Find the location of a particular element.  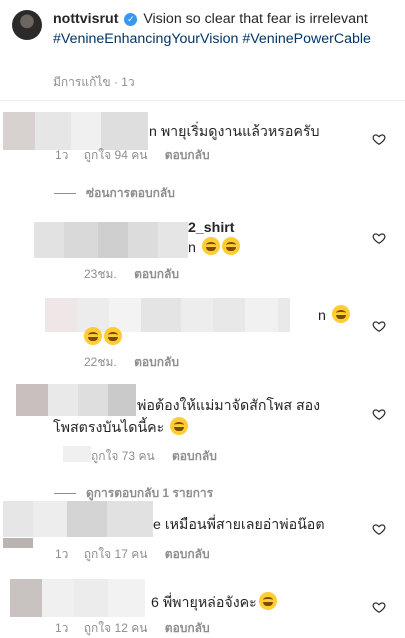

avatar is located at coordinates (18, 543).